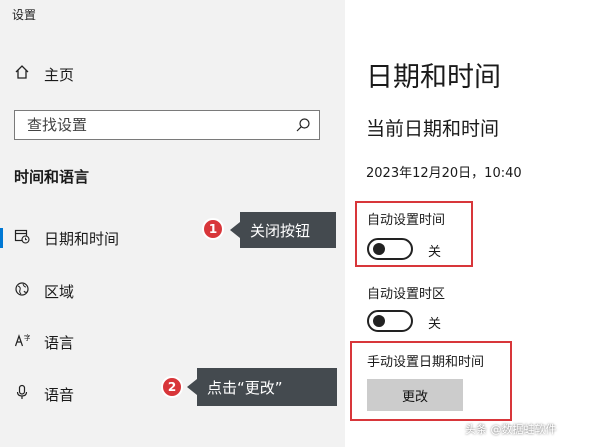  I want to click on sidebar-item-speech: 语音, so click(44, 394).